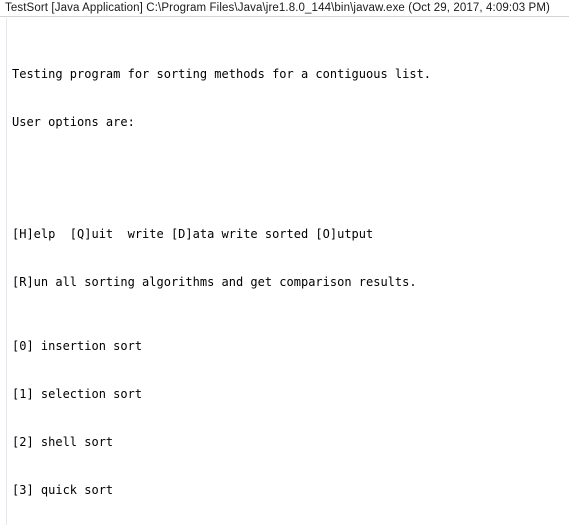 This screenshot has height=525, width=569. What do you see at coordinates (6, 271) in the screenshot?
I see `console-left-rule` at bounding box center [6, 271].